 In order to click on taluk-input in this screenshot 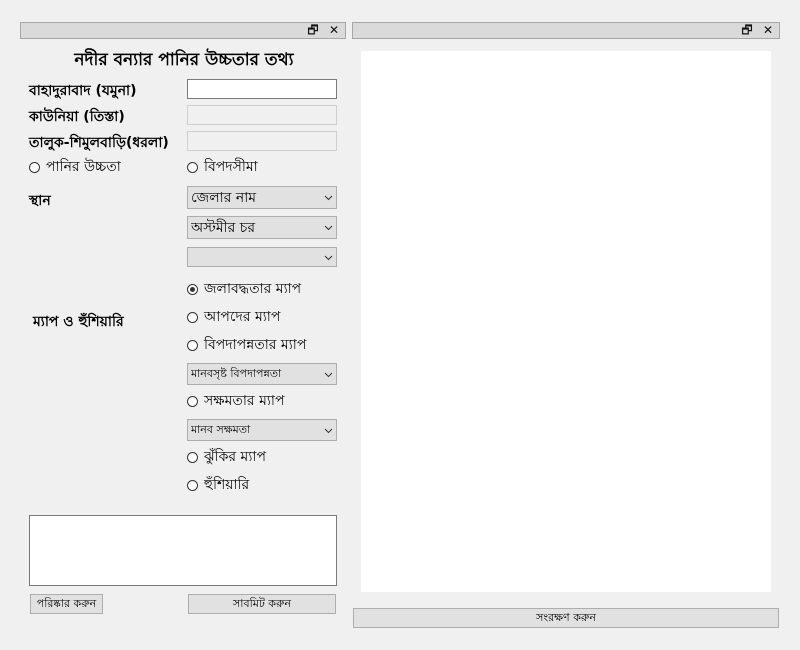, I will do `click(262, 141)`.